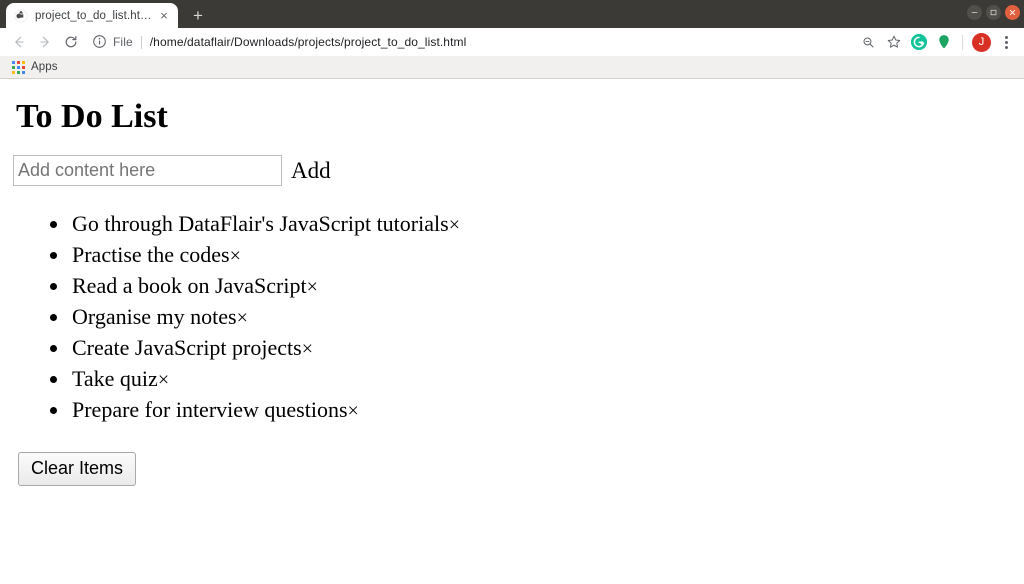 The image size is (1024, 584). What do you see at coordinates (21, 16) in the screenshot?
I see `globe-icon` at bounding box center [21, 16].